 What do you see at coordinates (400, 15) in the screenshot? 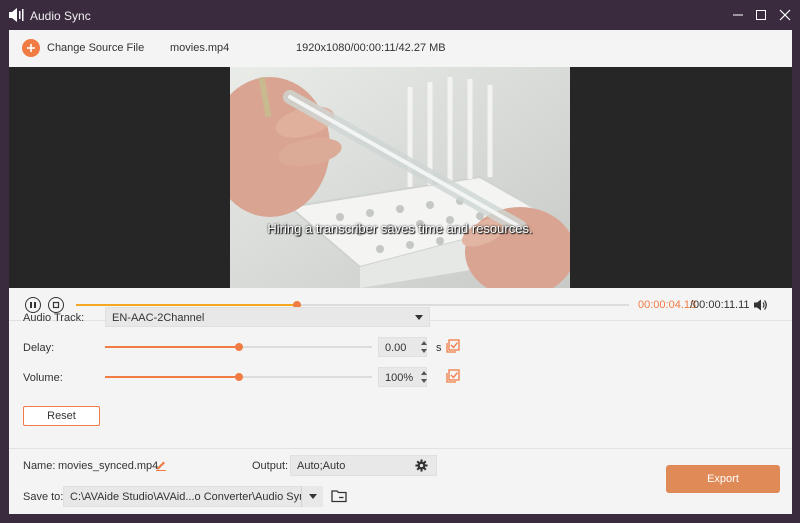
I see `title-bar: Audio Sync` at bounding box center [400, 15].